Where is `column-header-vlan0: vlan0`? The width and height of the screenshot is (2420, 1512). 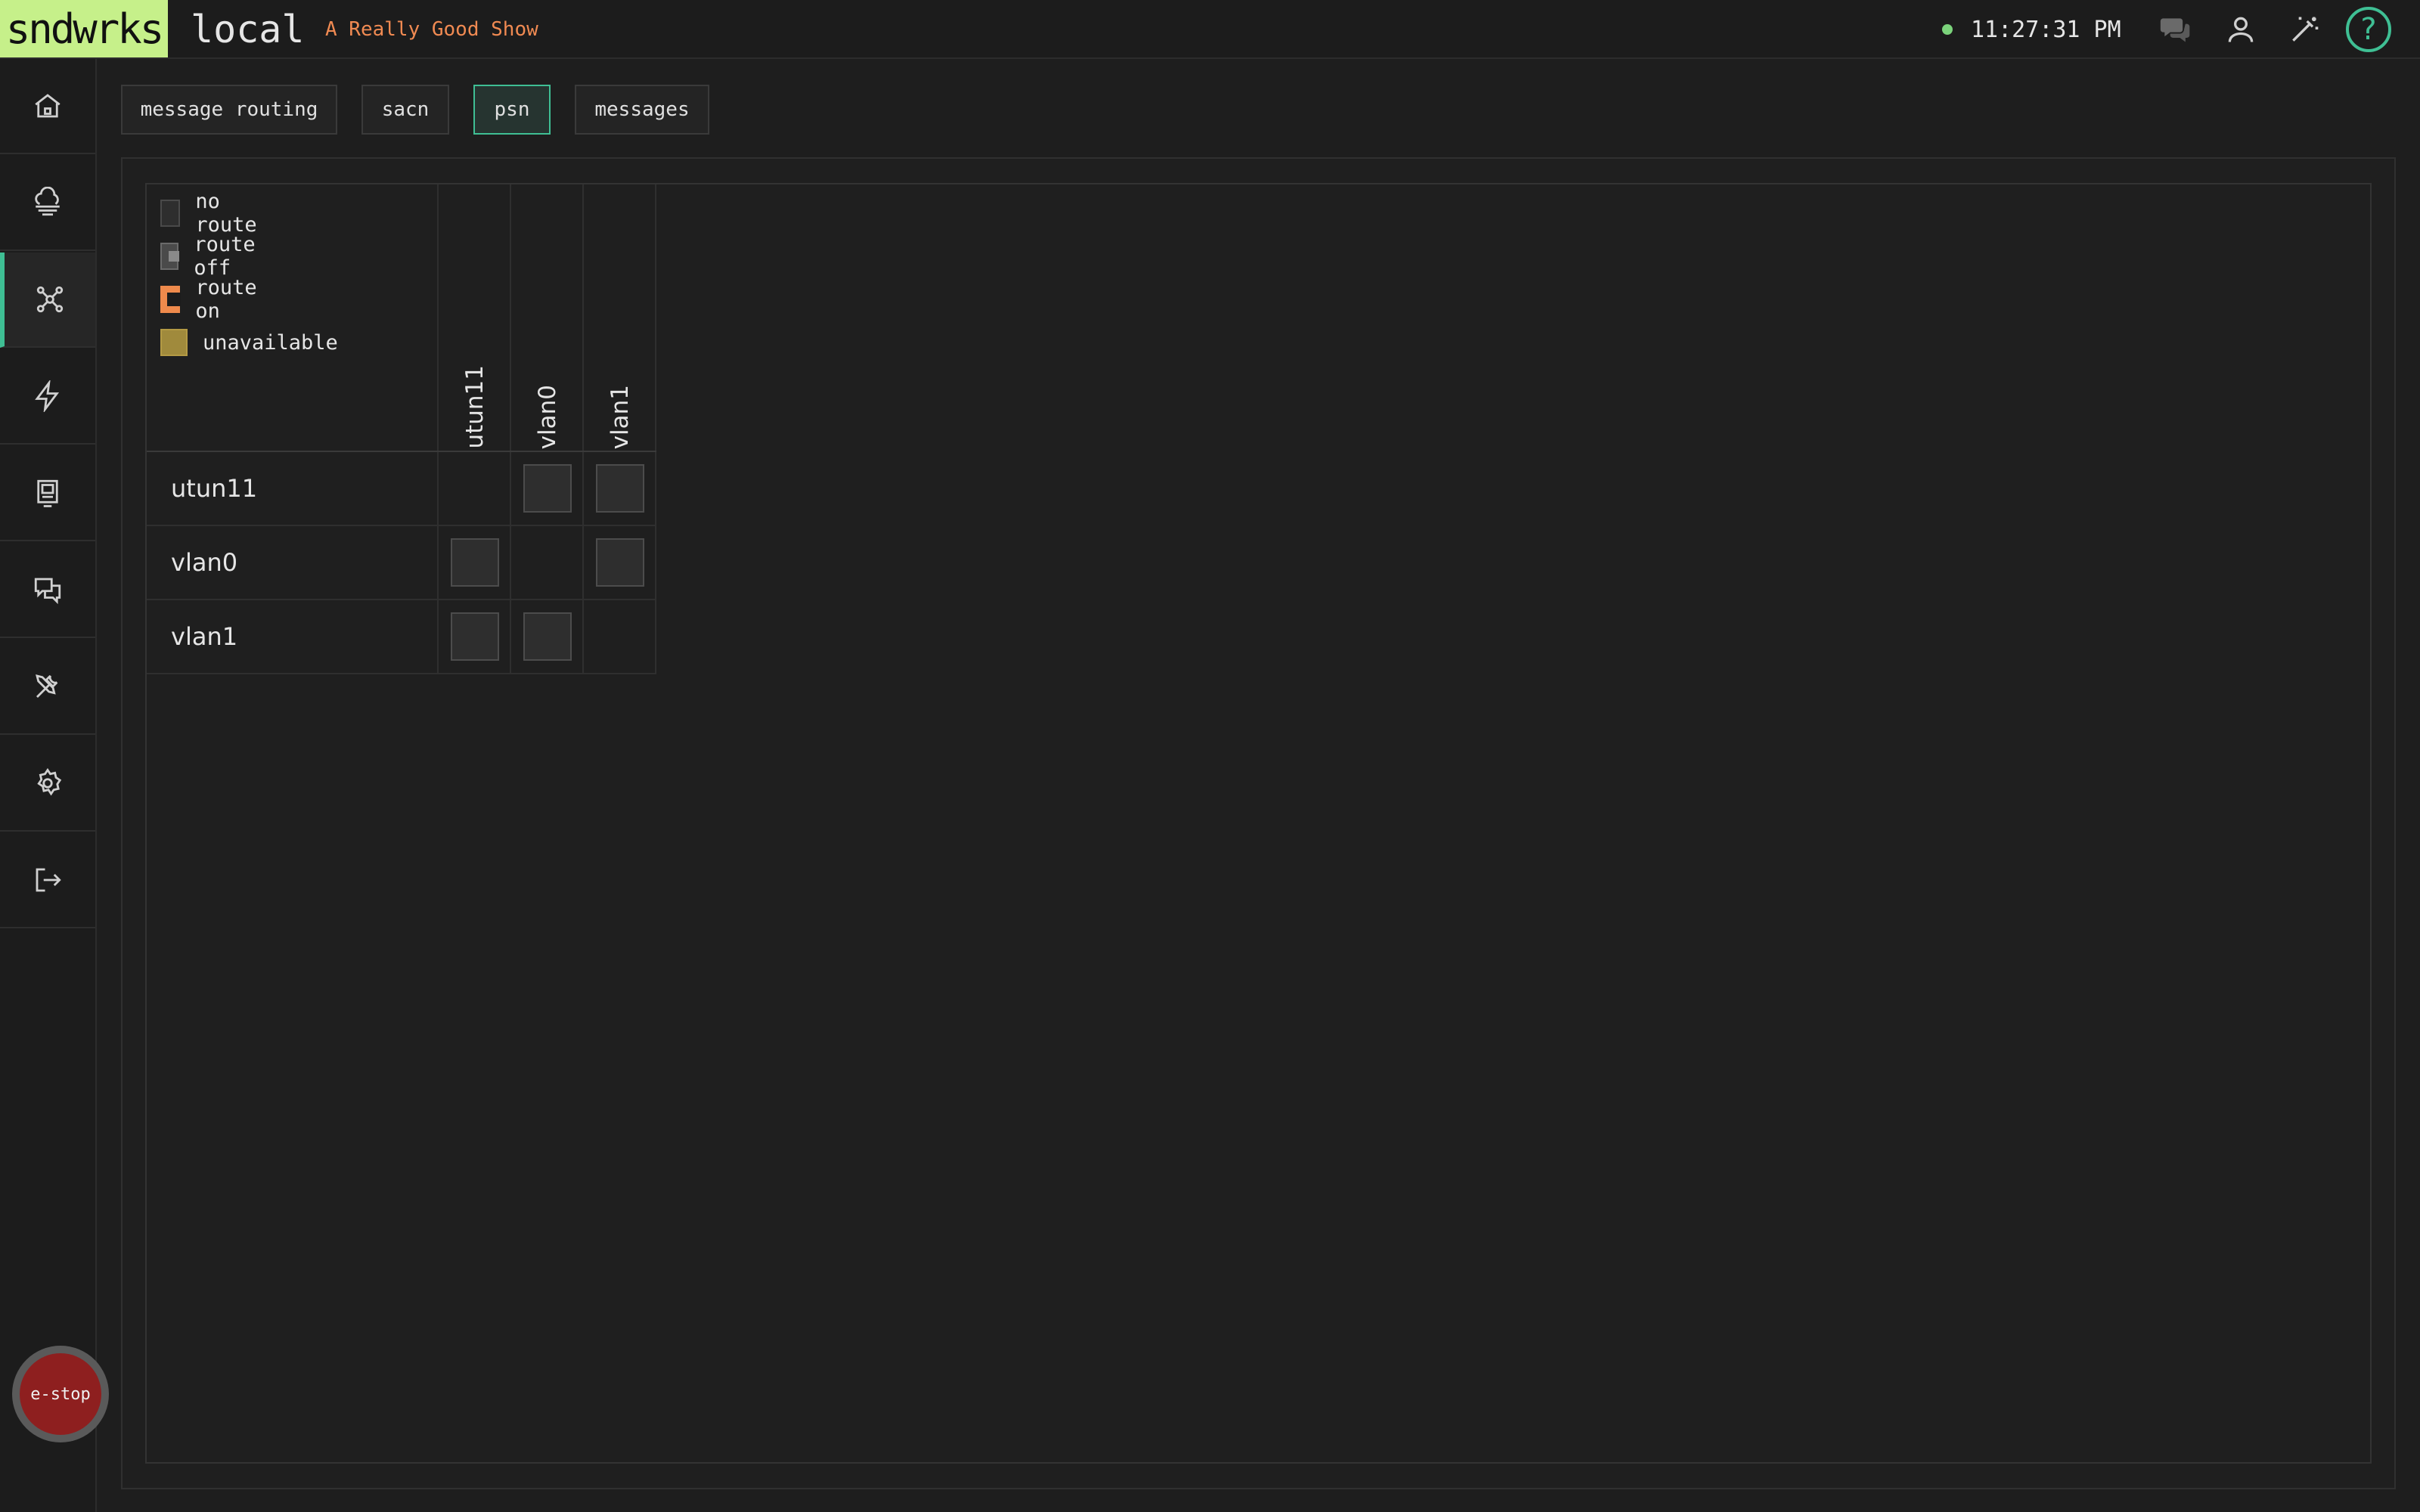 column-header-vlan0: vlan0 is located at coordinates (547, 417).